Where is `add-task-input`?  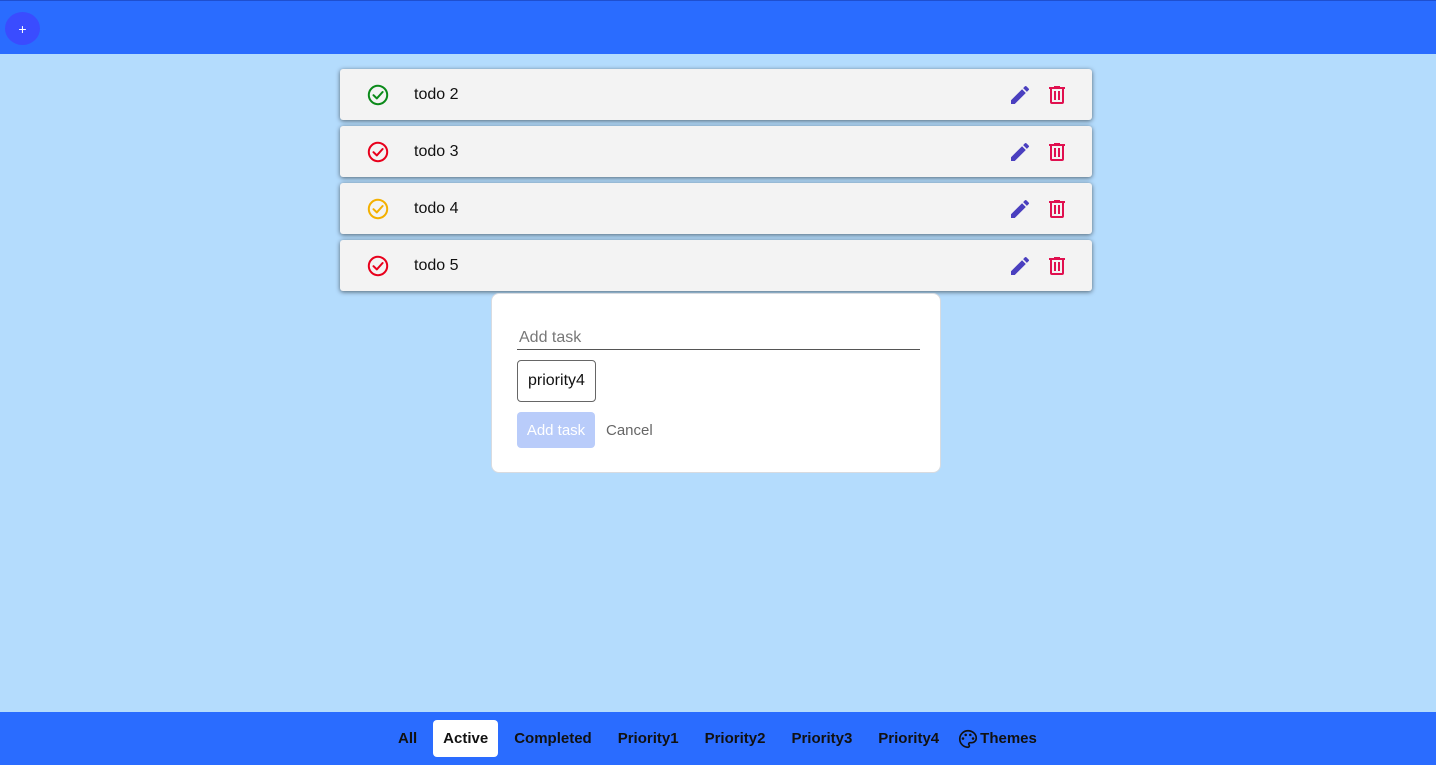 add-task-input is located at coordinates (718, 338).